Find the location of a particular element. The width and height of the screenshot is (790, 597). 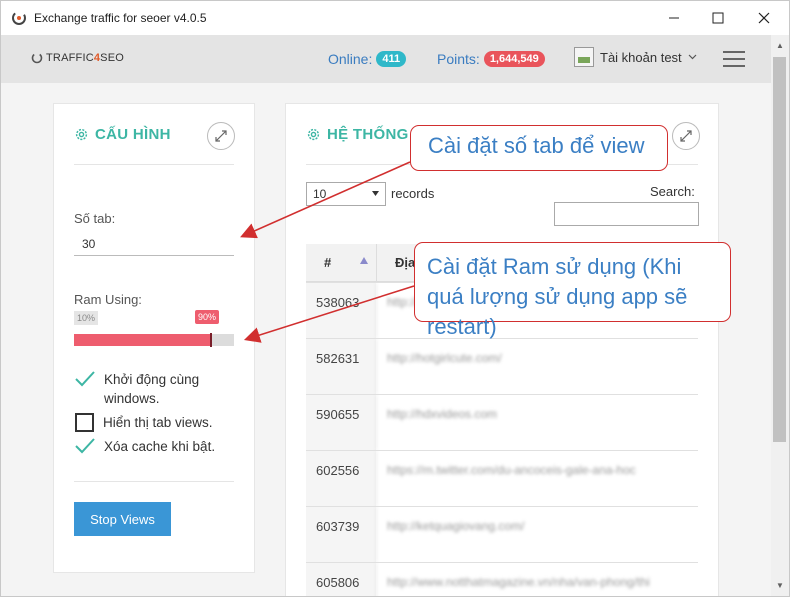

option-clear-cache: Xóa cache khi bật. is located at coordinates (159, 446).